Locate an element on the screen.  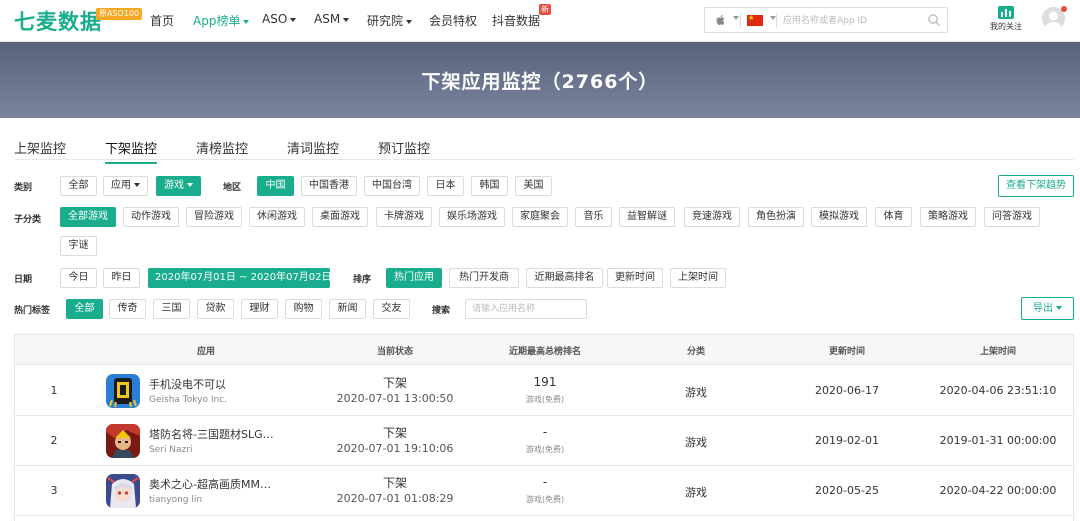
app-search-box: ★ is located at coordinates (826, 20).